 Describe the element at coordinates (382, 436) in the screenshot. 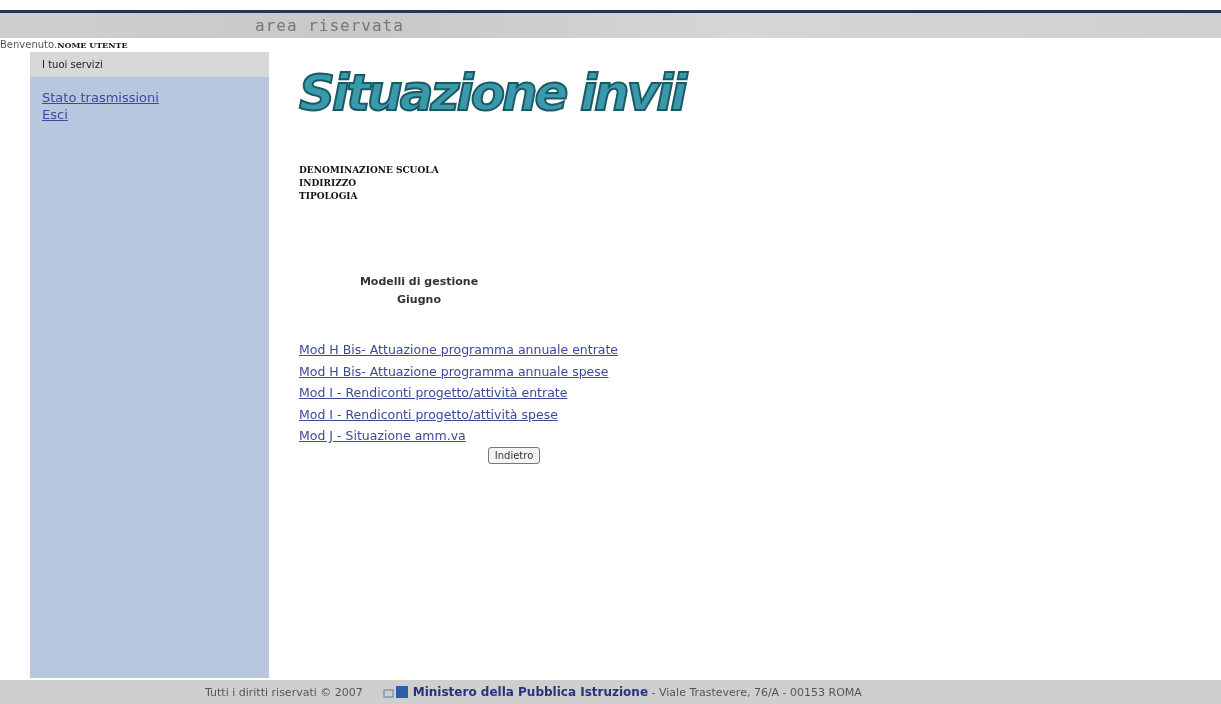

I see `model-link: Mod J - Situazione amm.va` at that location.